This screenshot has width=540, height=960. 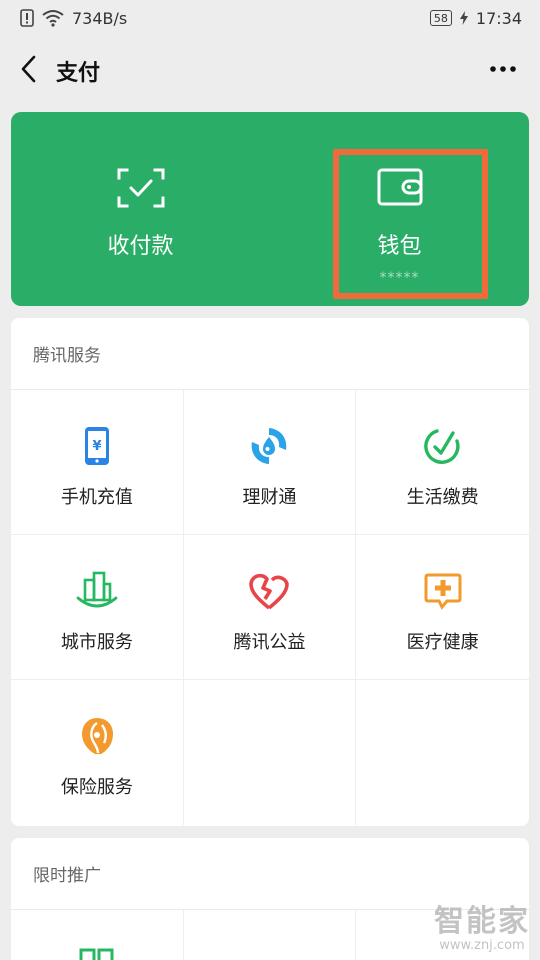 I want to click on service-row: 城市服务 腾讯公益 医疗健康, so click(x=270, y=607).